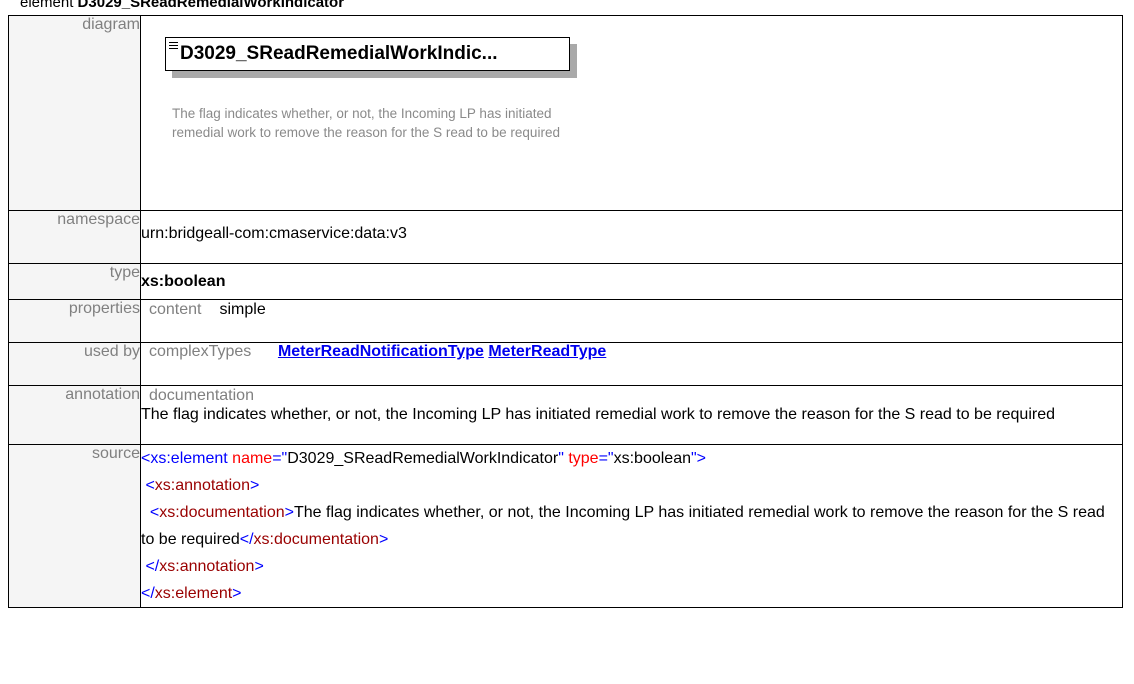 This screenshot has height=684, width=1134. Describe the element at coordinates (202, 485) in the screenshot. I see `source-line-annotation-open: <xs:annotation>` at that location.